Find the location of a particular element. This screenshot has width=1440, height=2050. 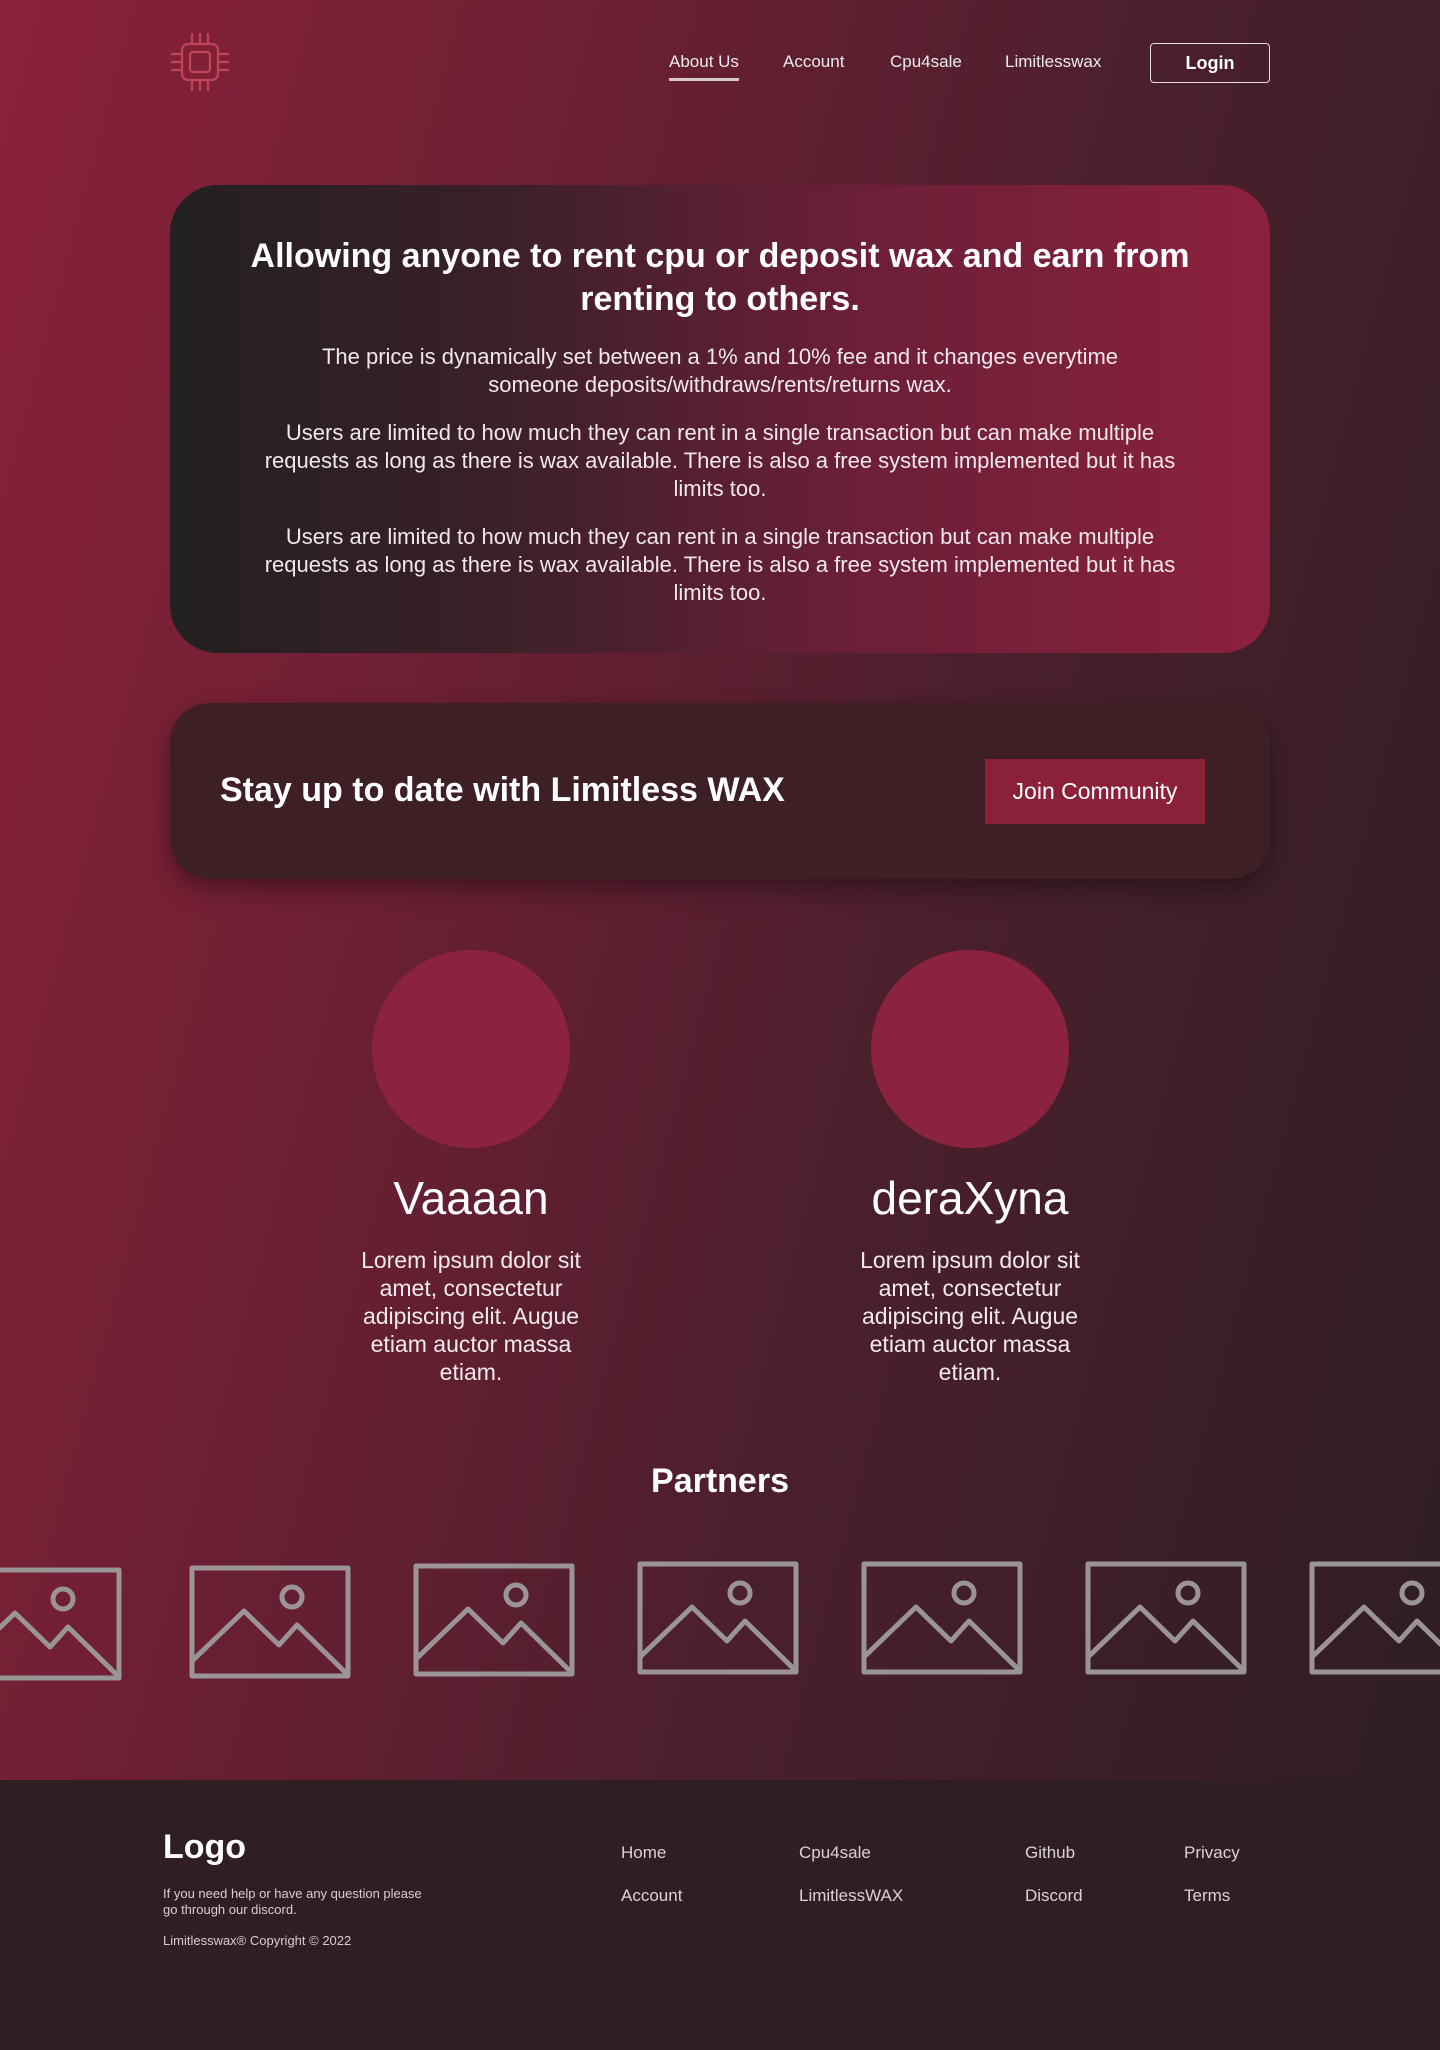

nav-limitlesswax: Limitlesswax is located at coordinates (1053, 62).